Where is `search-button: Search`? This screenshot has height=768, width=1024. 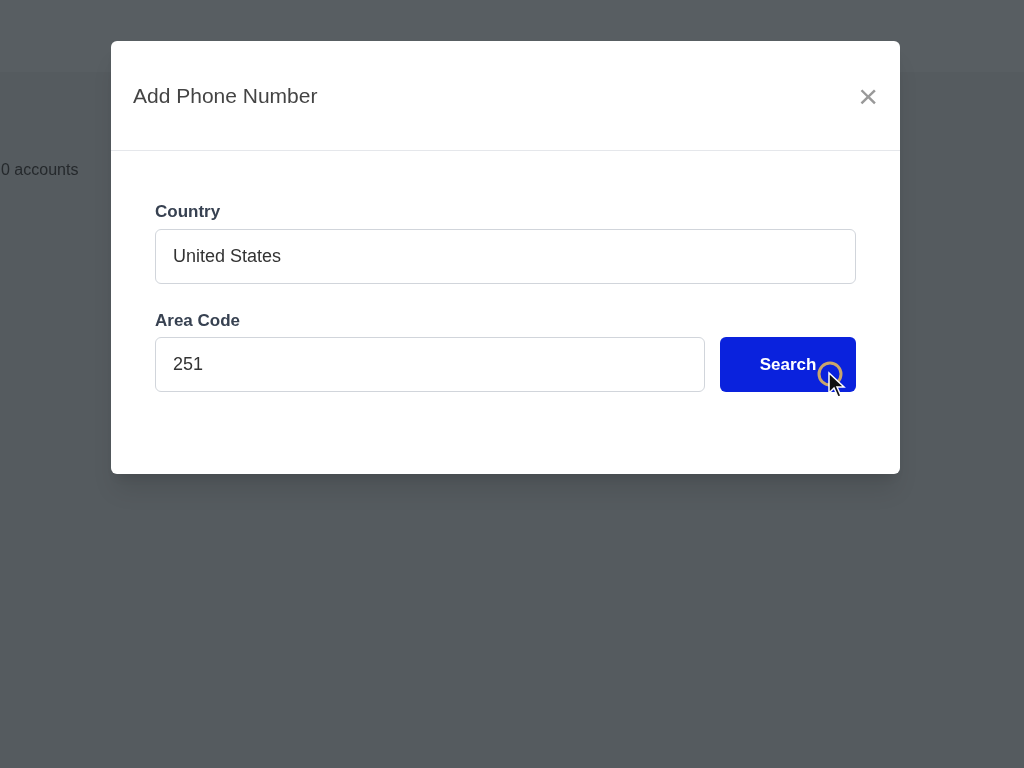 search-button: Search is located at coordinates (788, 364).